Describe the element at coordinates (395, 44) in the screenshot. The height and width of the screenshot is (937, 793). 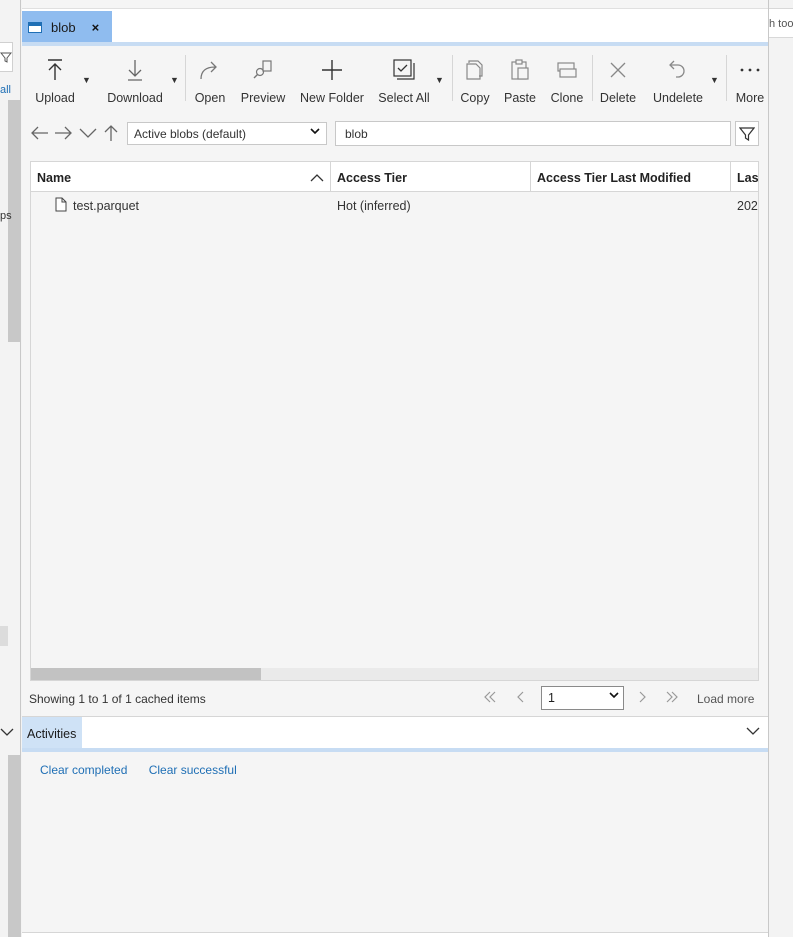
I see `tab-underline` at that location.